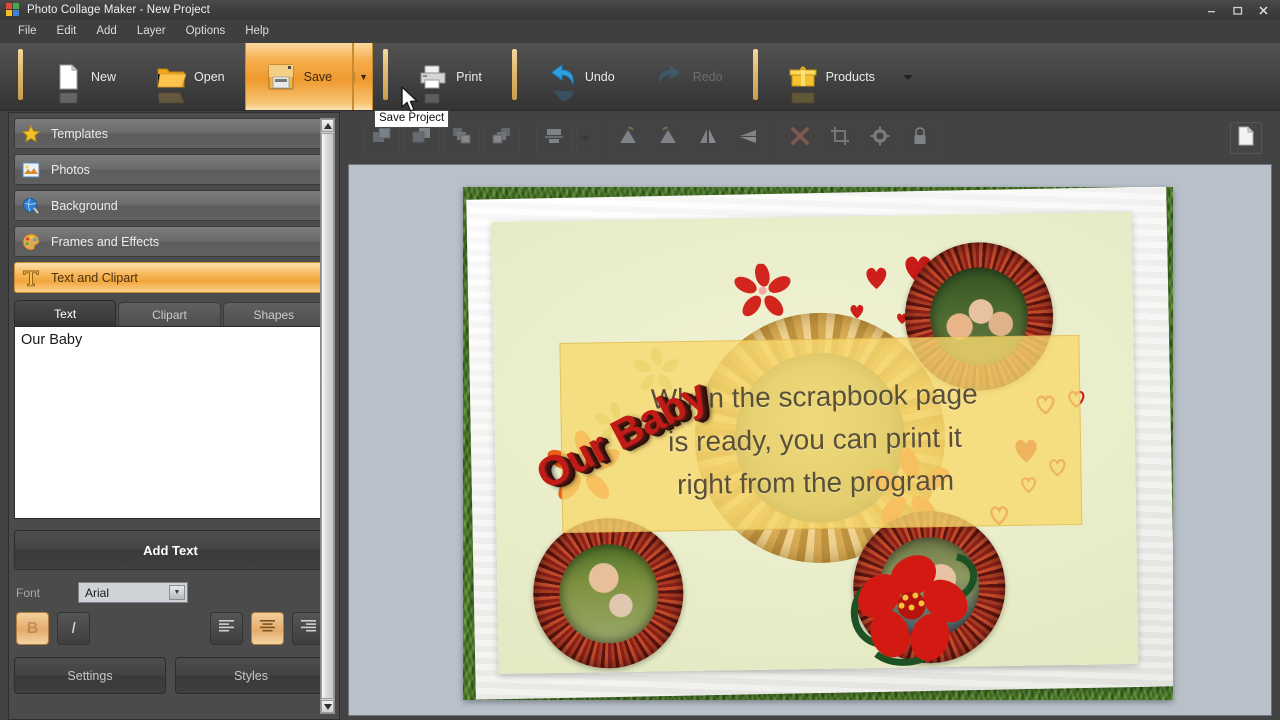 The image size is (1280, 720). I want to click on settings-button: Settings, so click(90, 675).